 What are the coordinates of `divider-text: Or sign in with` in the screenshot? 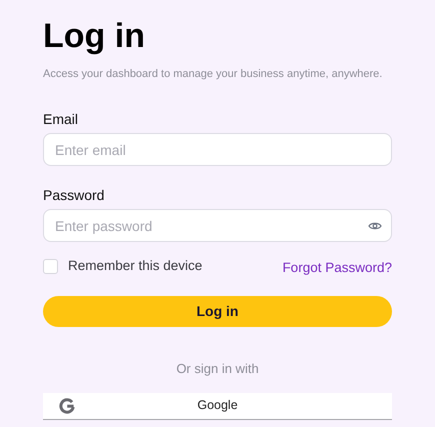 It's located at (217, 369).